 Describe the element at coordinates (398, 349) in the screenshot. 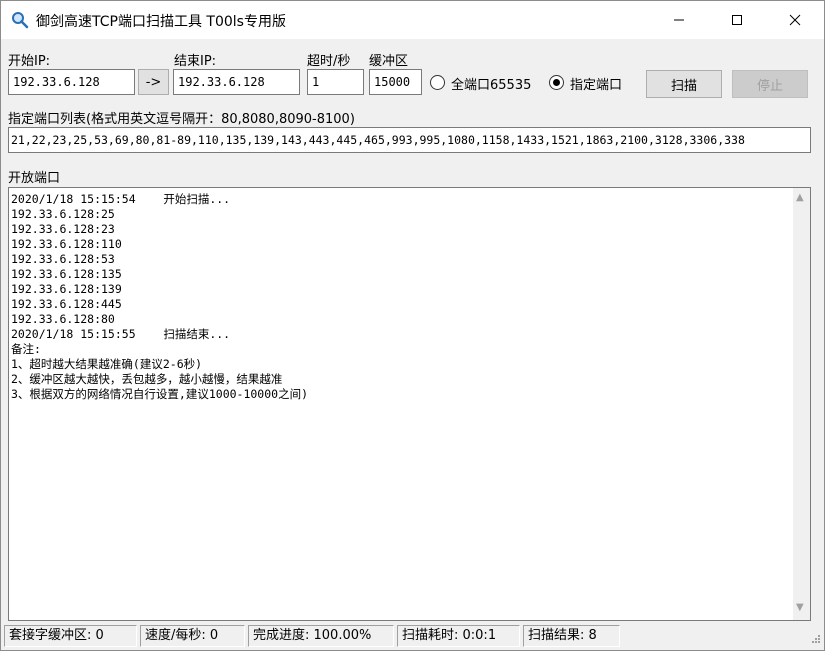

I see `log-line: 备注:` at that location.